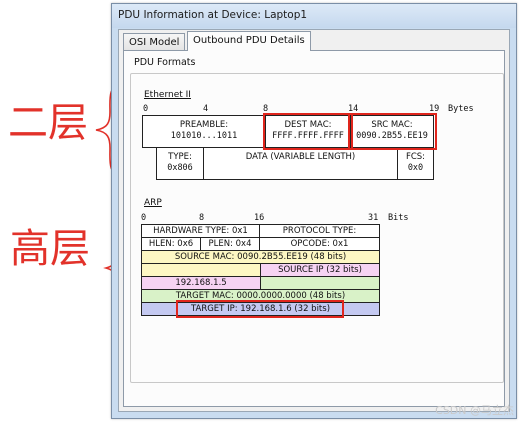 The image size is (520, 422). I want to click on arp-opcode: OPCODE: 0x1, so click(319, 244).